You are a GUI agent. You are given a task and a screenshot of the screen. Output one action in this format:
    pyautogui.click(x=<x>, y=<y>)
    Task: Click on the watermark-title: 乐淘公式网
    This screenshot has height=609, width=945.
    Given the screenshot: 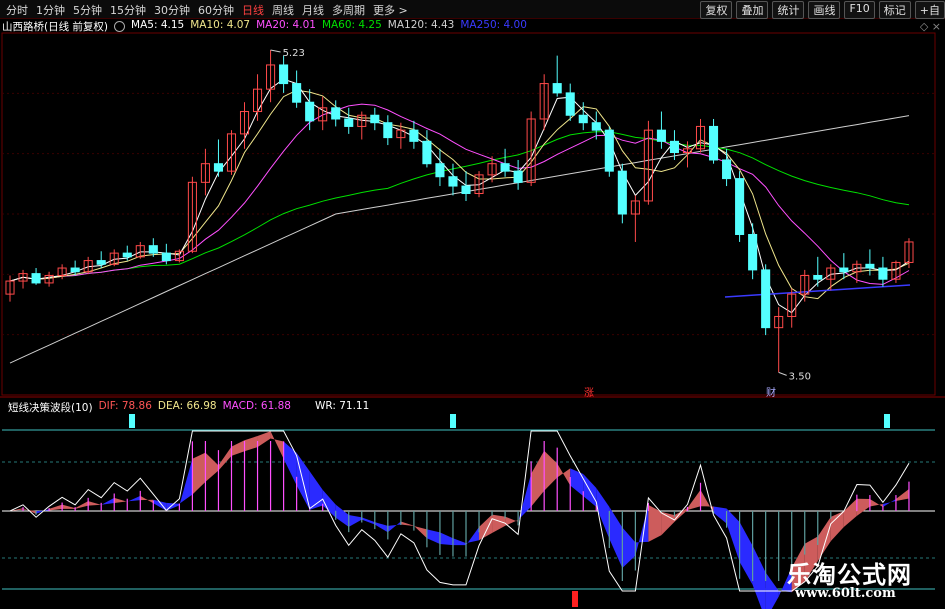 What is the action you would take?
    pyautogui.click(x=849, y=575)
    